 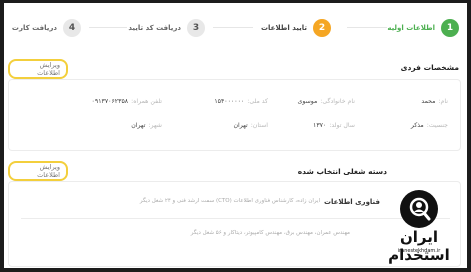 I want to click on personal-section-title: مشخصات فردی, so click(x=429, y=67).